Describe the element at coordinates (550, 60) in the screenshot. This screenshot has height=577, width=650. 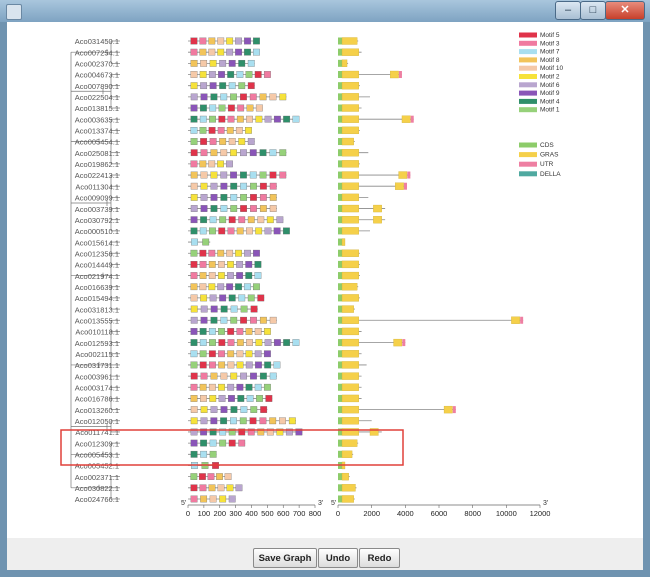
I see `legend-label: Motif 8` at that location.